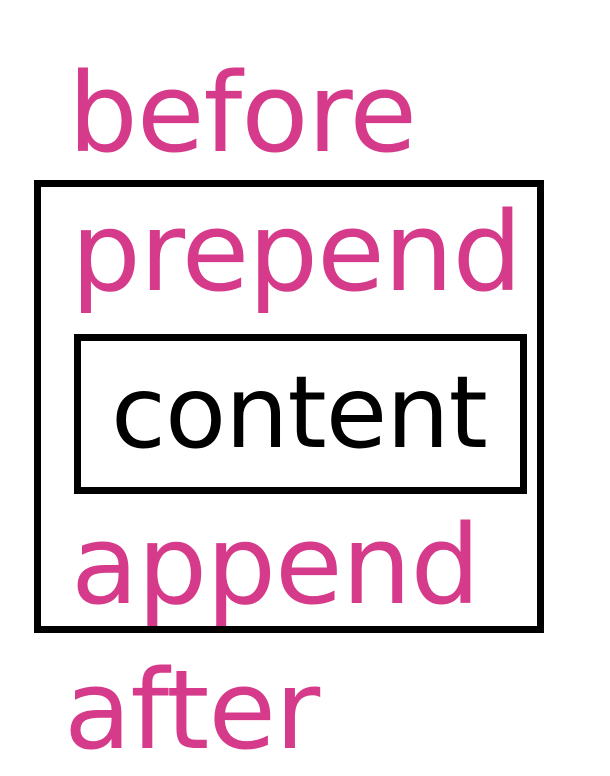 Image resolution: width=610 pixels, height=776 pixels. Describe the element at coordinates (242, 113) in the screenshot. I see `before-label: before` at that location.